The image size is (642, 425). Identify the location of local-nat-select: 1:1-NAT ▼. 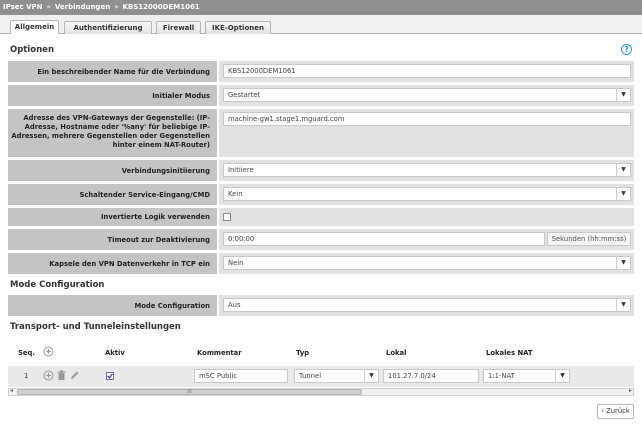
(526, 376).